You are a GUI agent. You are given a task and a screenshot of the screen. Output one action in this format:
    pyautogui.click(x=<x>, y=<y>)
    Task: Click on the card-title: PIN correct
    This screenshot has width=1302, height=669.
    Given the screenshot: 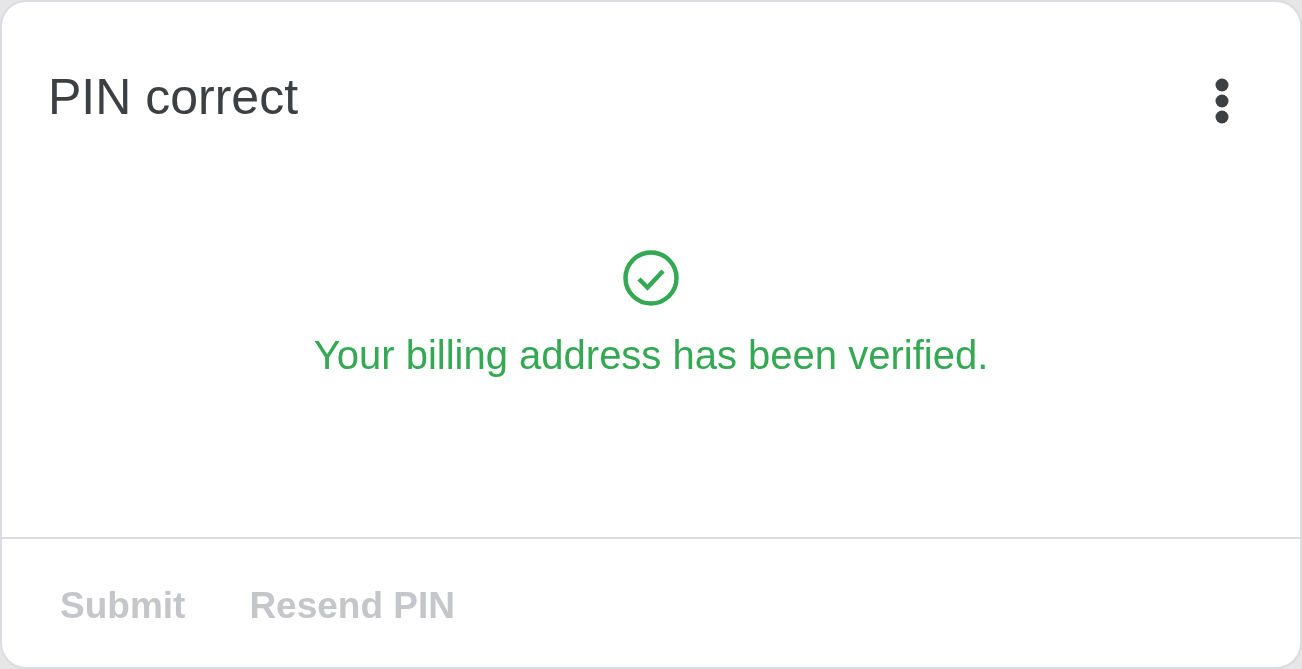 What is the action you would take?
    pyautogui.click(x=173, y=97)
    